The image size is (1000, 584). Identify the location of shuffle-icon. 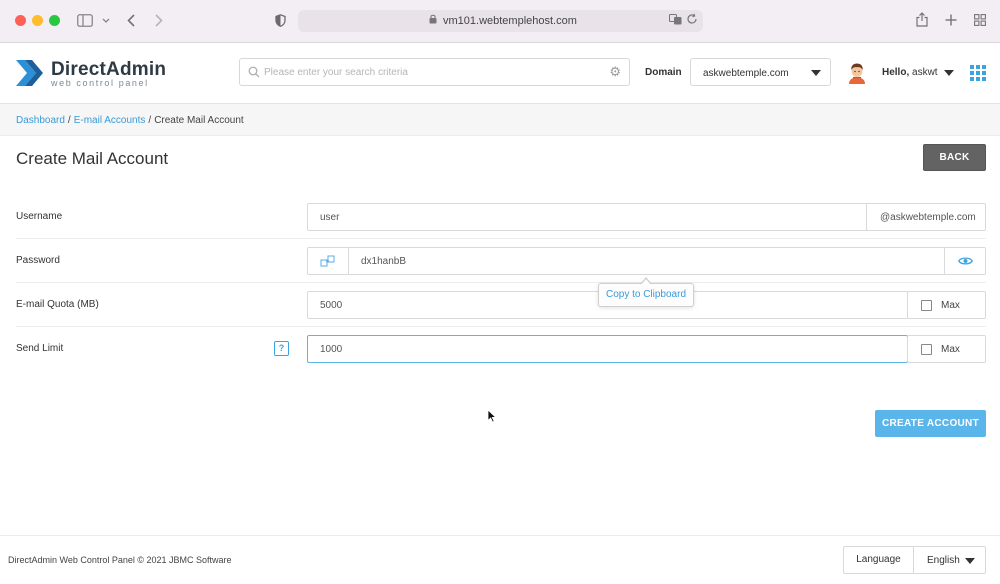
(327, 261).